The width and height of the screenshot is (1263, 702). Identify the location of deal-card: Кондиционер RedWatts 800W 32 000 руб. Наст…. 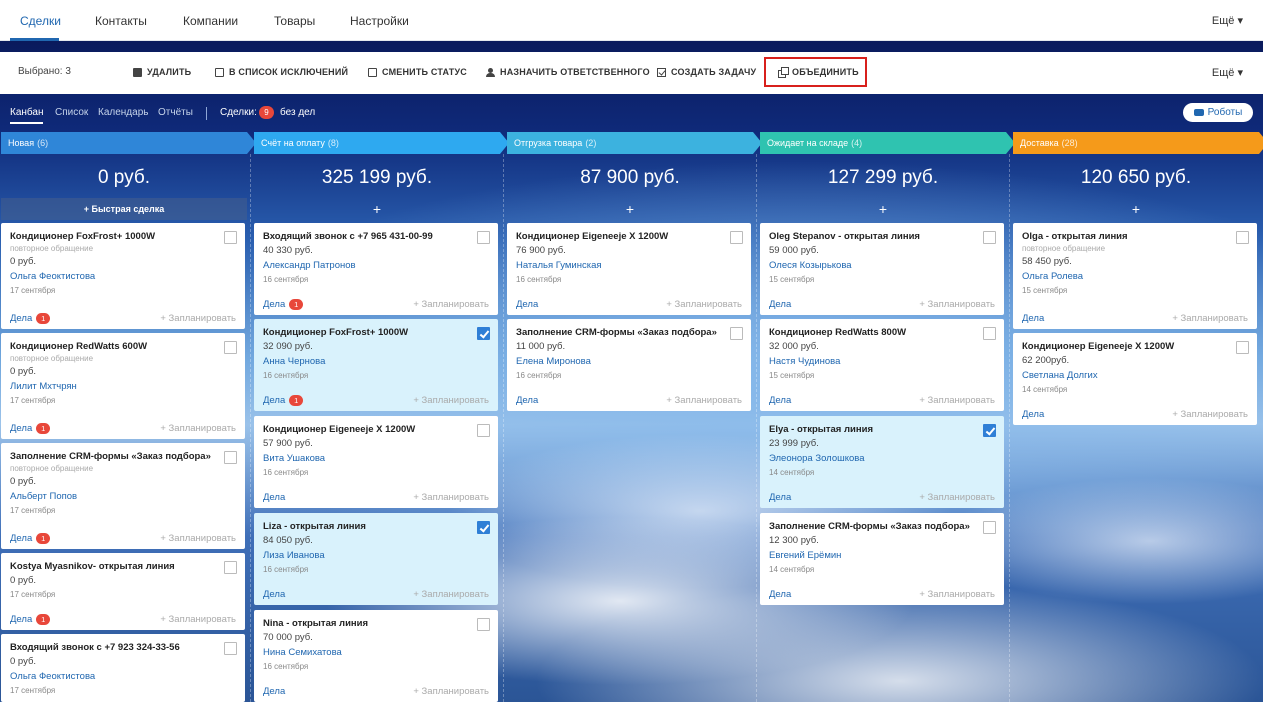
(882, 365).